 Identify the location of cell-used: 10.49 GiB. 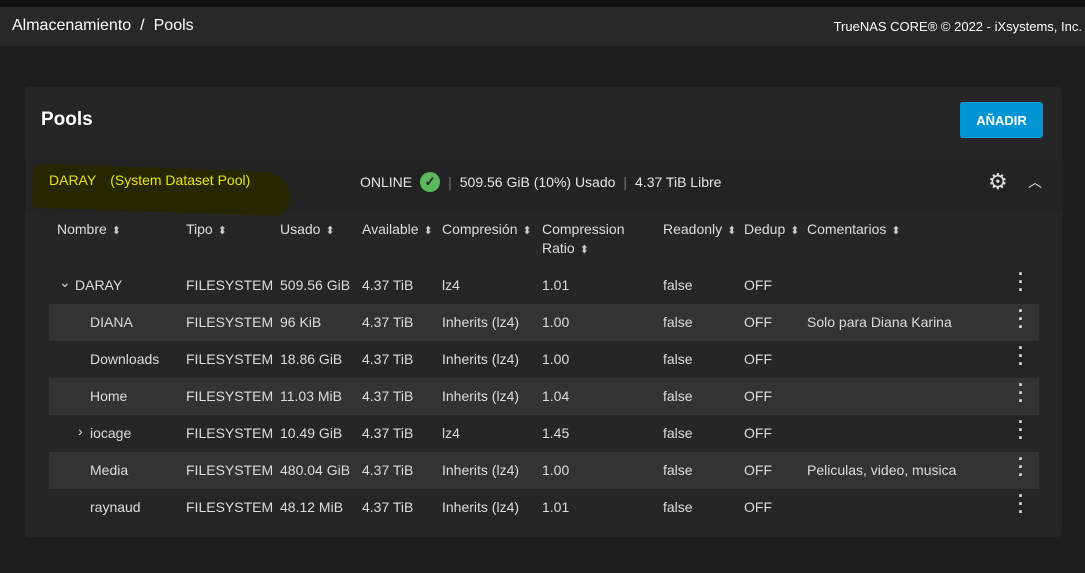
(311, 433).